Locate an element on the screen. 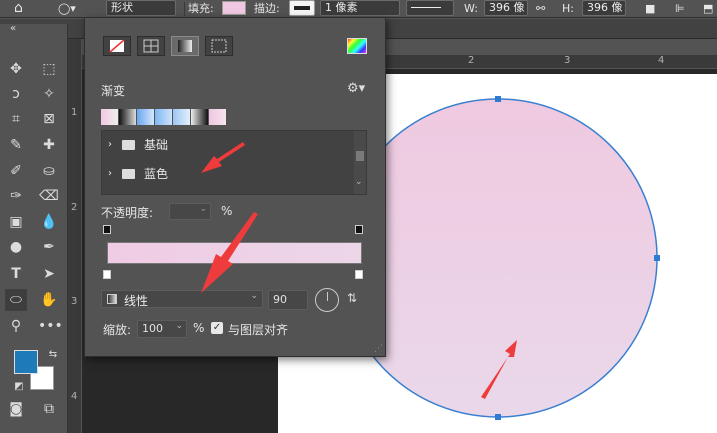 This screenshot has width=717, height=433. angle-value: 90 is located at coordinates (280, 299).